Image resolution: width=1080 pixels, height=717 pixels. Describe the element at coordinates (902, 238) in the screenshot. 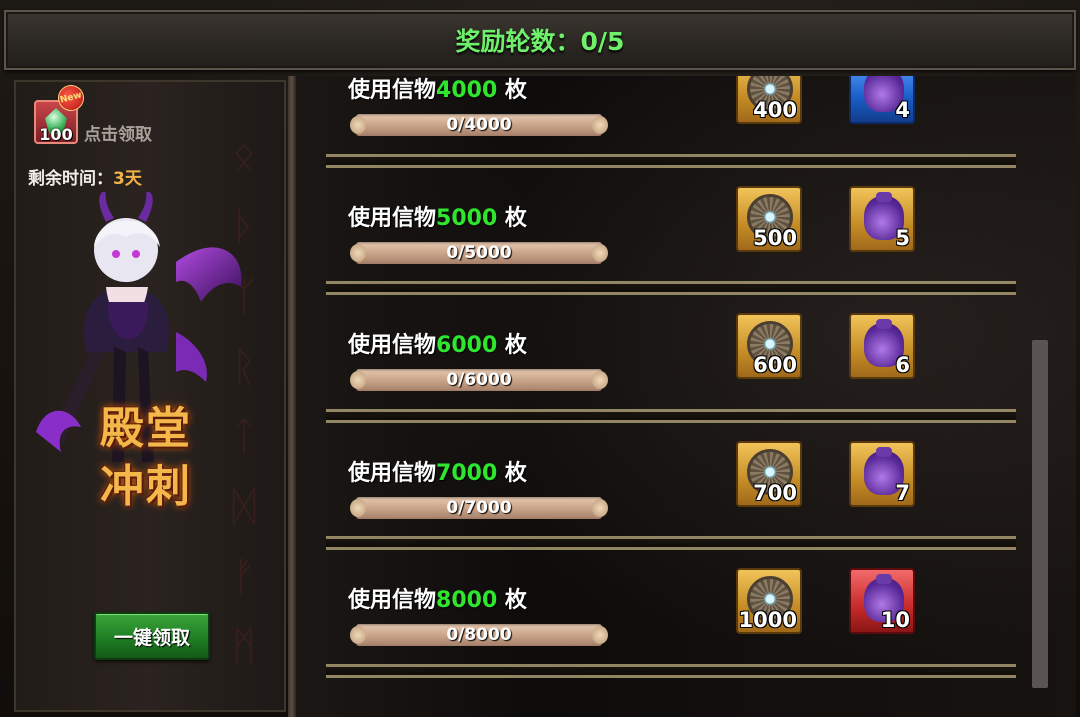

I see `item-count: 5` at that location.